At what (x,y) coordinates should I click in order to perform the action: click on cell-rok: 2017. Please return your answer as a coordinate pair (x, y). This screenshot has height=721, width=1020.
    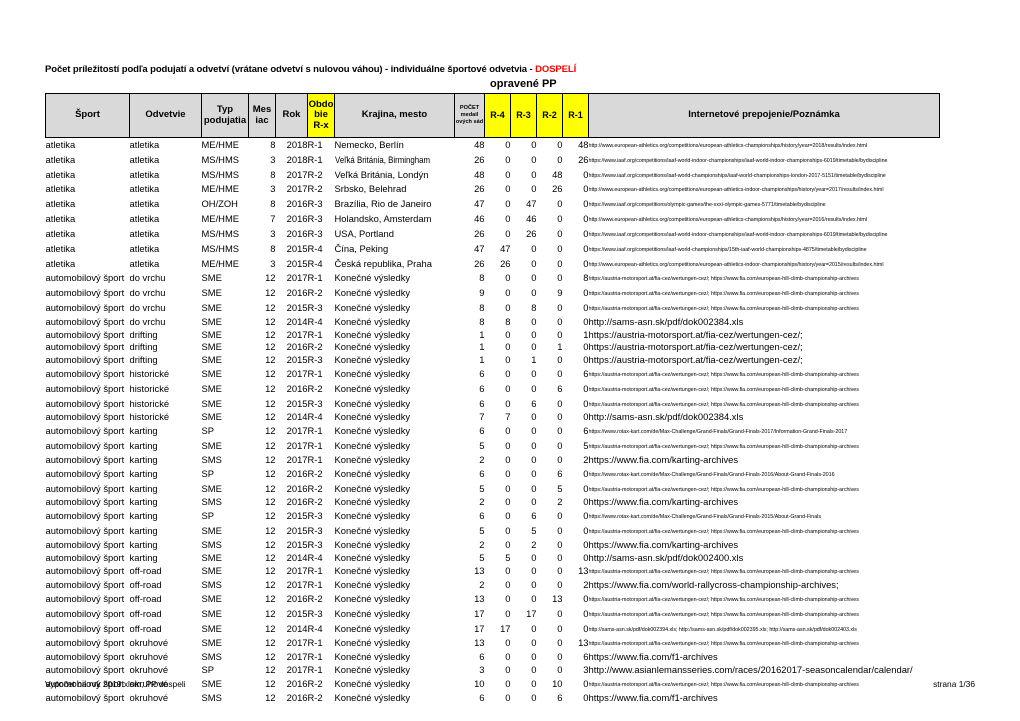
    Looking at the image, I should click on (297, 643).